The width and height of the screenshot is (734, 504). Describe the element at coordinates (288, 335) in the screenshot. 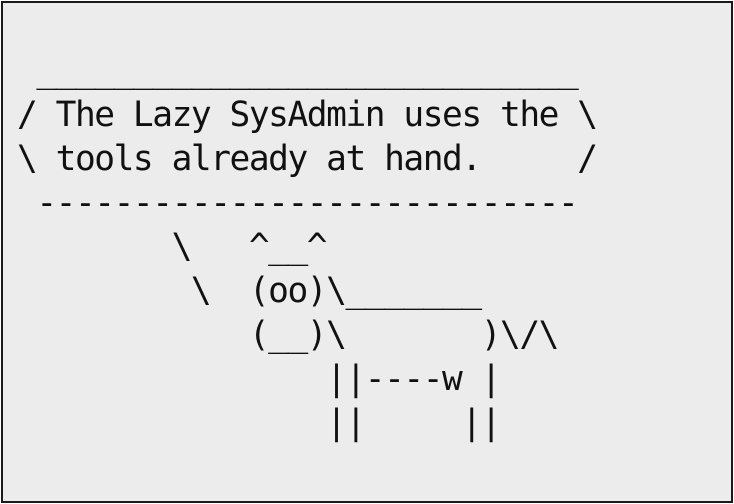

I see `cow-art-line-3: (__)\ )\/\` at that location.